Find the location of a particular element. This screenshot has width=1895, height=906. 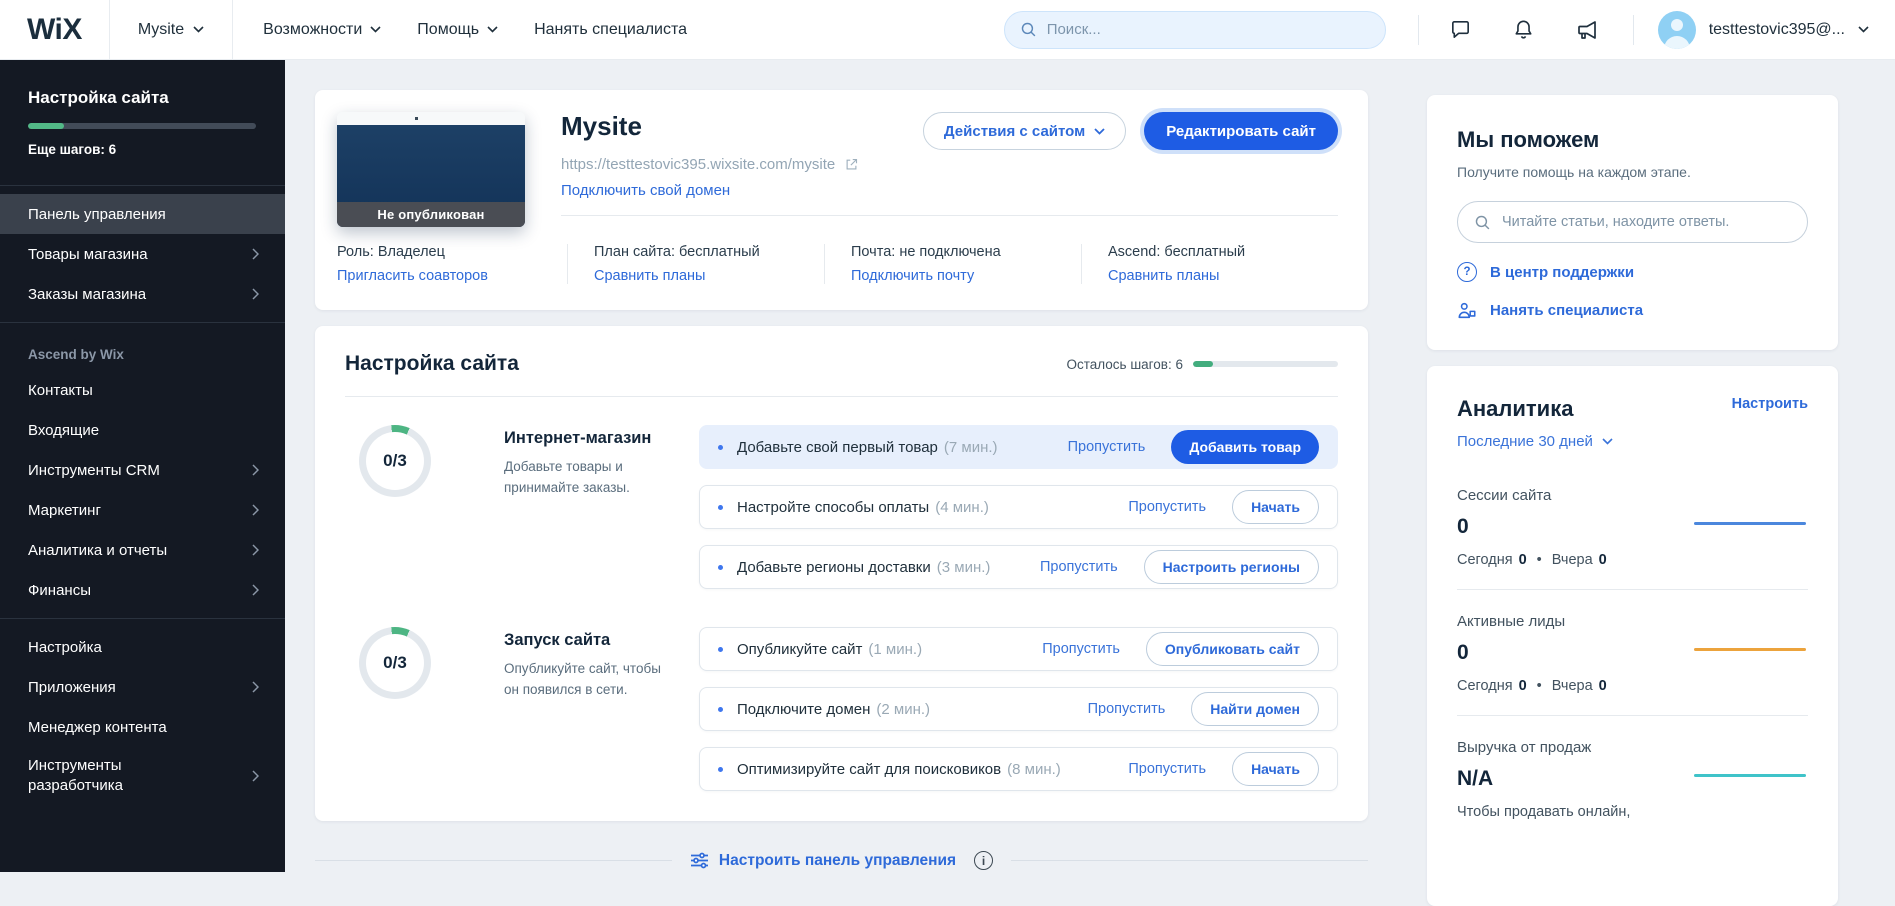

sidebar-item-settings: Настройка is located at coordinates (142, 647).